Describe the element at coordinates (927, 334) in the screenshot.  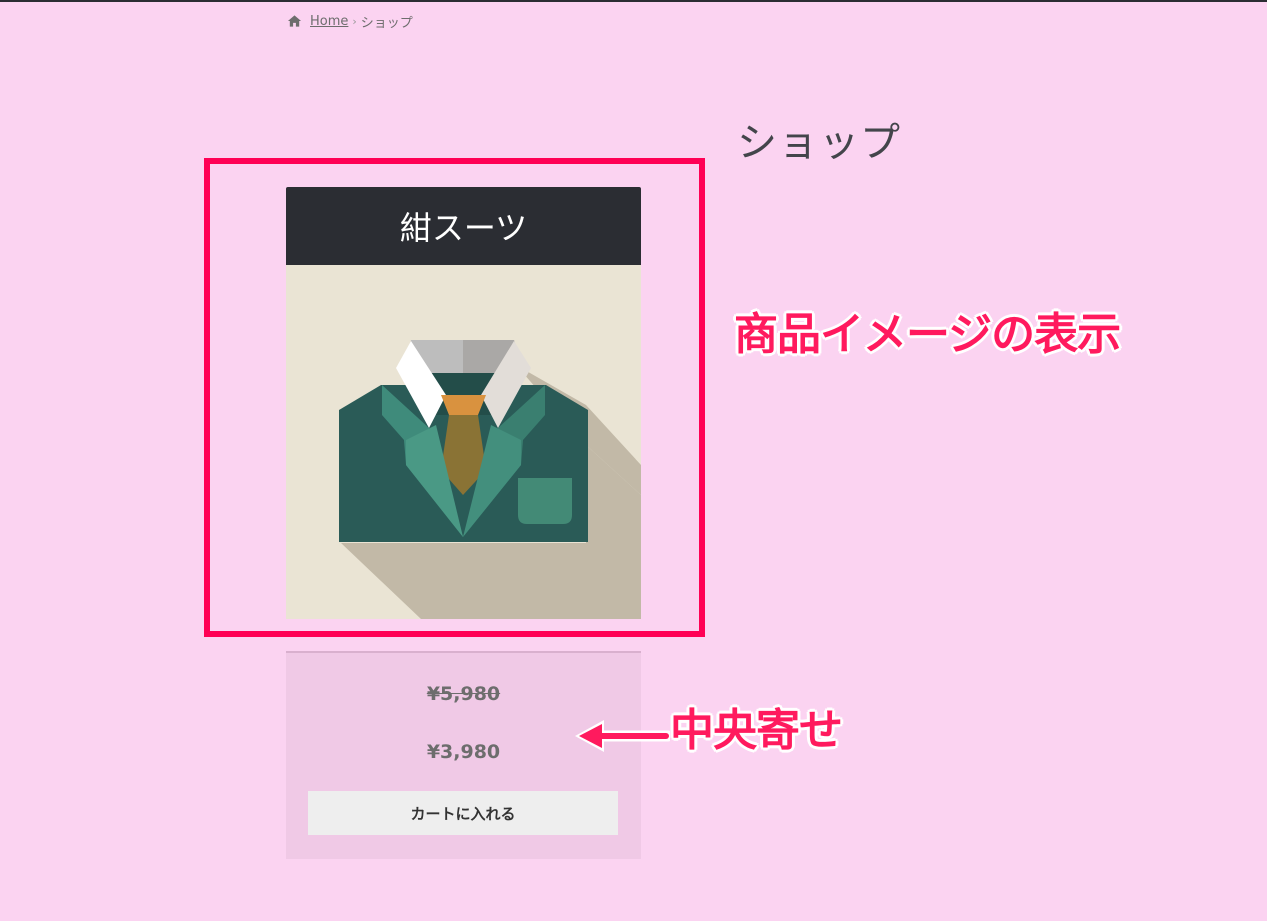
I see `annotation-image-note: 商品イメージの表示` at that location.